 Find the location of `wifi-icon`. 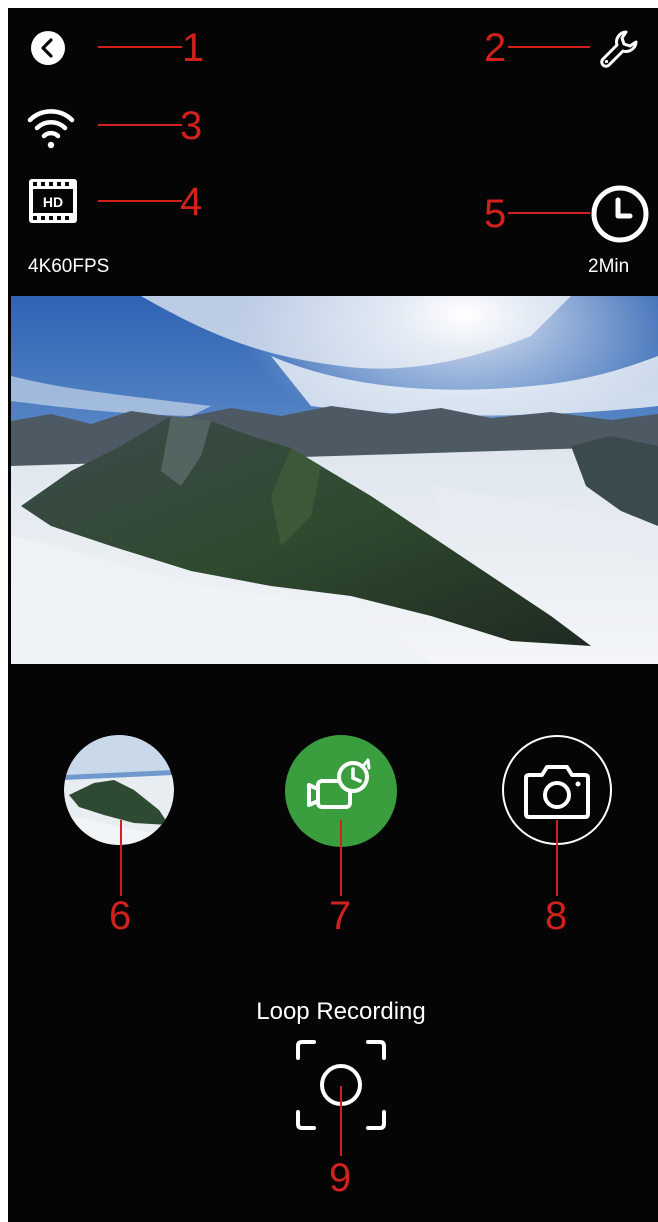

wifi-icon is located at coordinates (51, 129).